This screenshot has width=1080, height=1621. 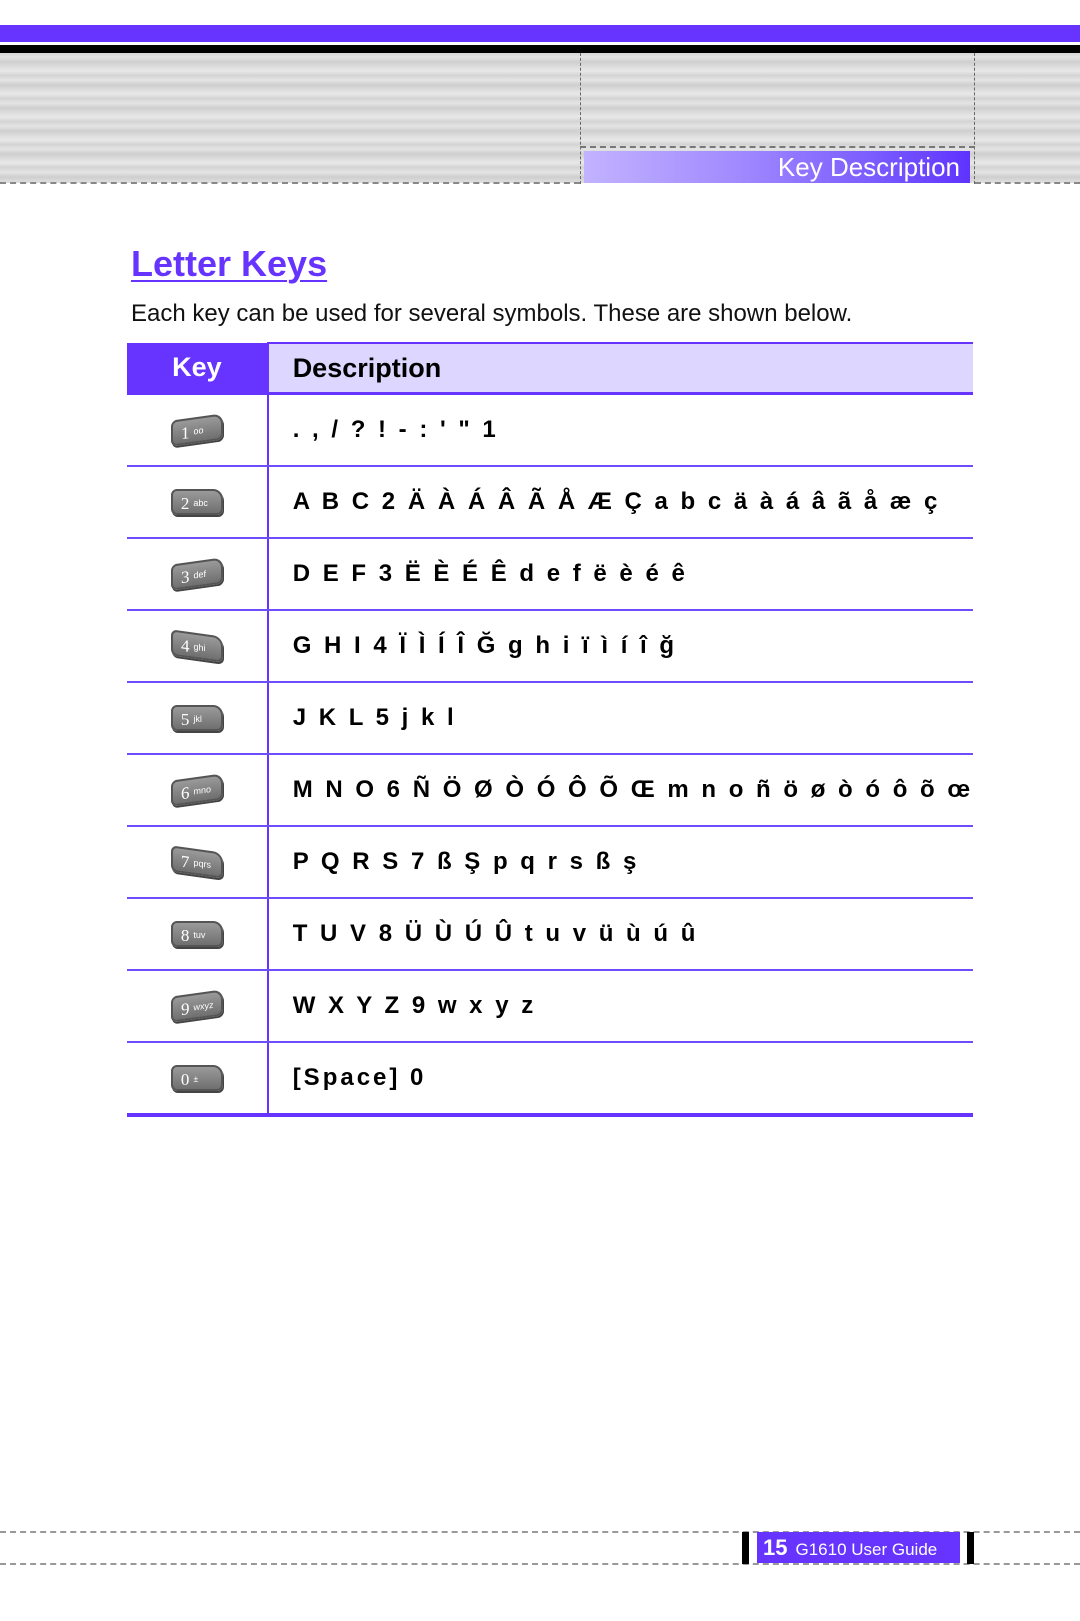 I want to click on key-1-voicemail-icon: 1 oo, so click(x=196, y=430).